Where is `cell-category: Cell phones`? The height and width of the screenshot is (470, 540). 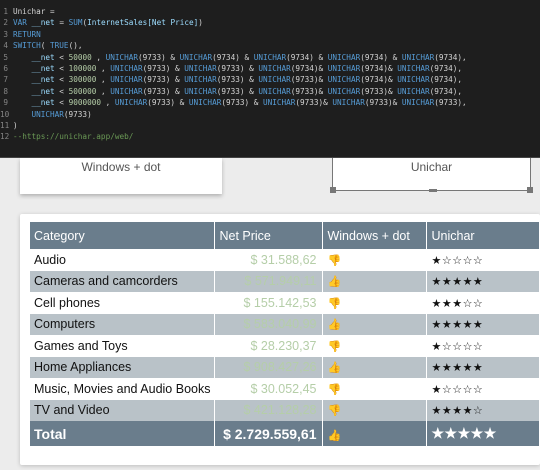 cell-category: Cell phones is located at coordinates (123, 303).